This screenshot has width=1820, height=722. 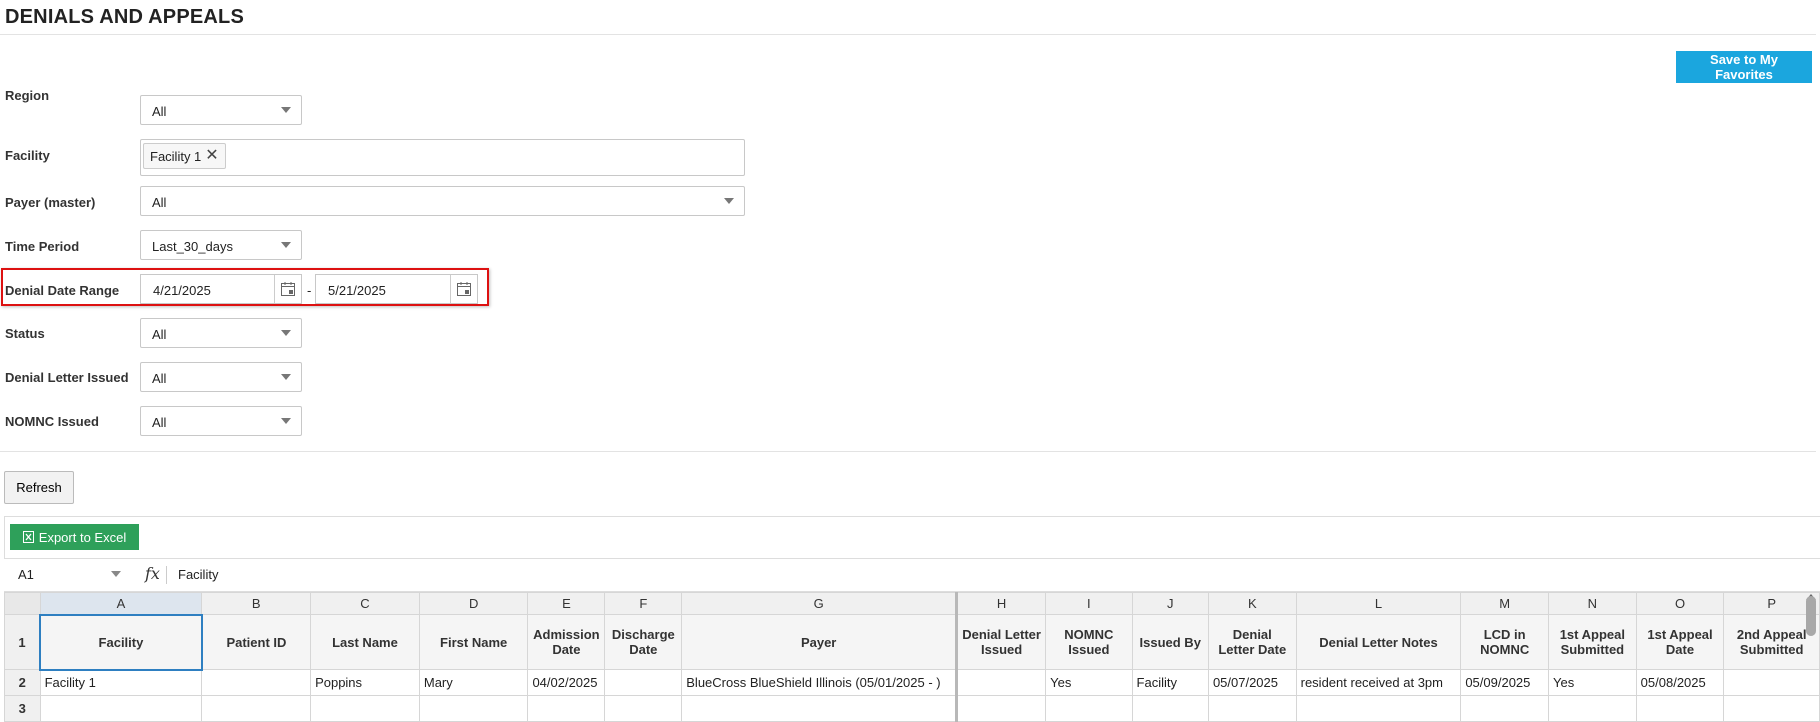 I want to click on column-letter-i: I, so click(x=1089, y=603).